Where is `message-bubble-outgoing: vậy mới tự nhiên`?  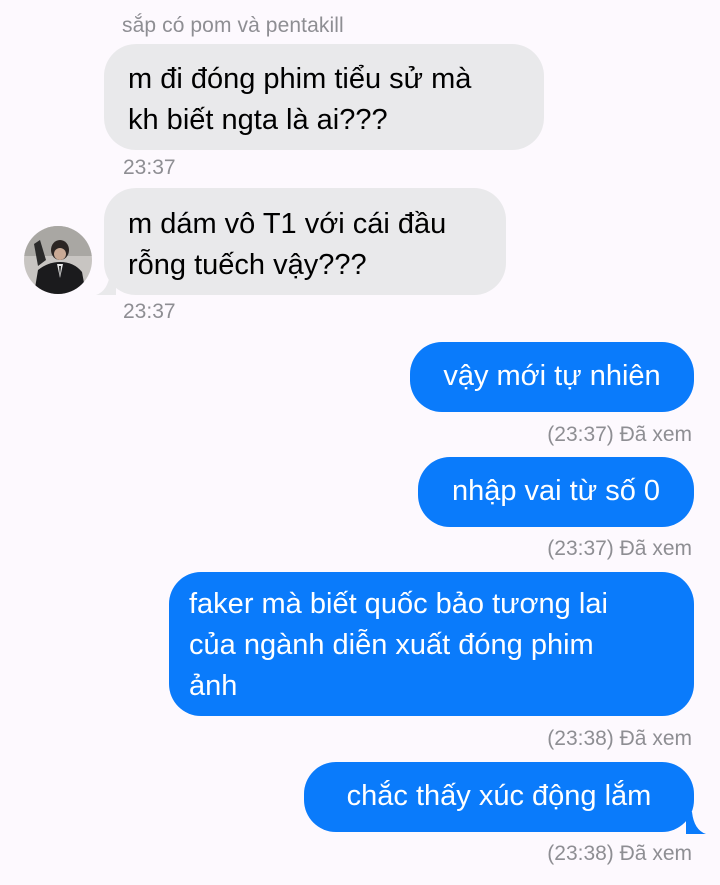
message-bubble-outgoing: vậy mới tự nhiên is located at coordinates (552, 377).